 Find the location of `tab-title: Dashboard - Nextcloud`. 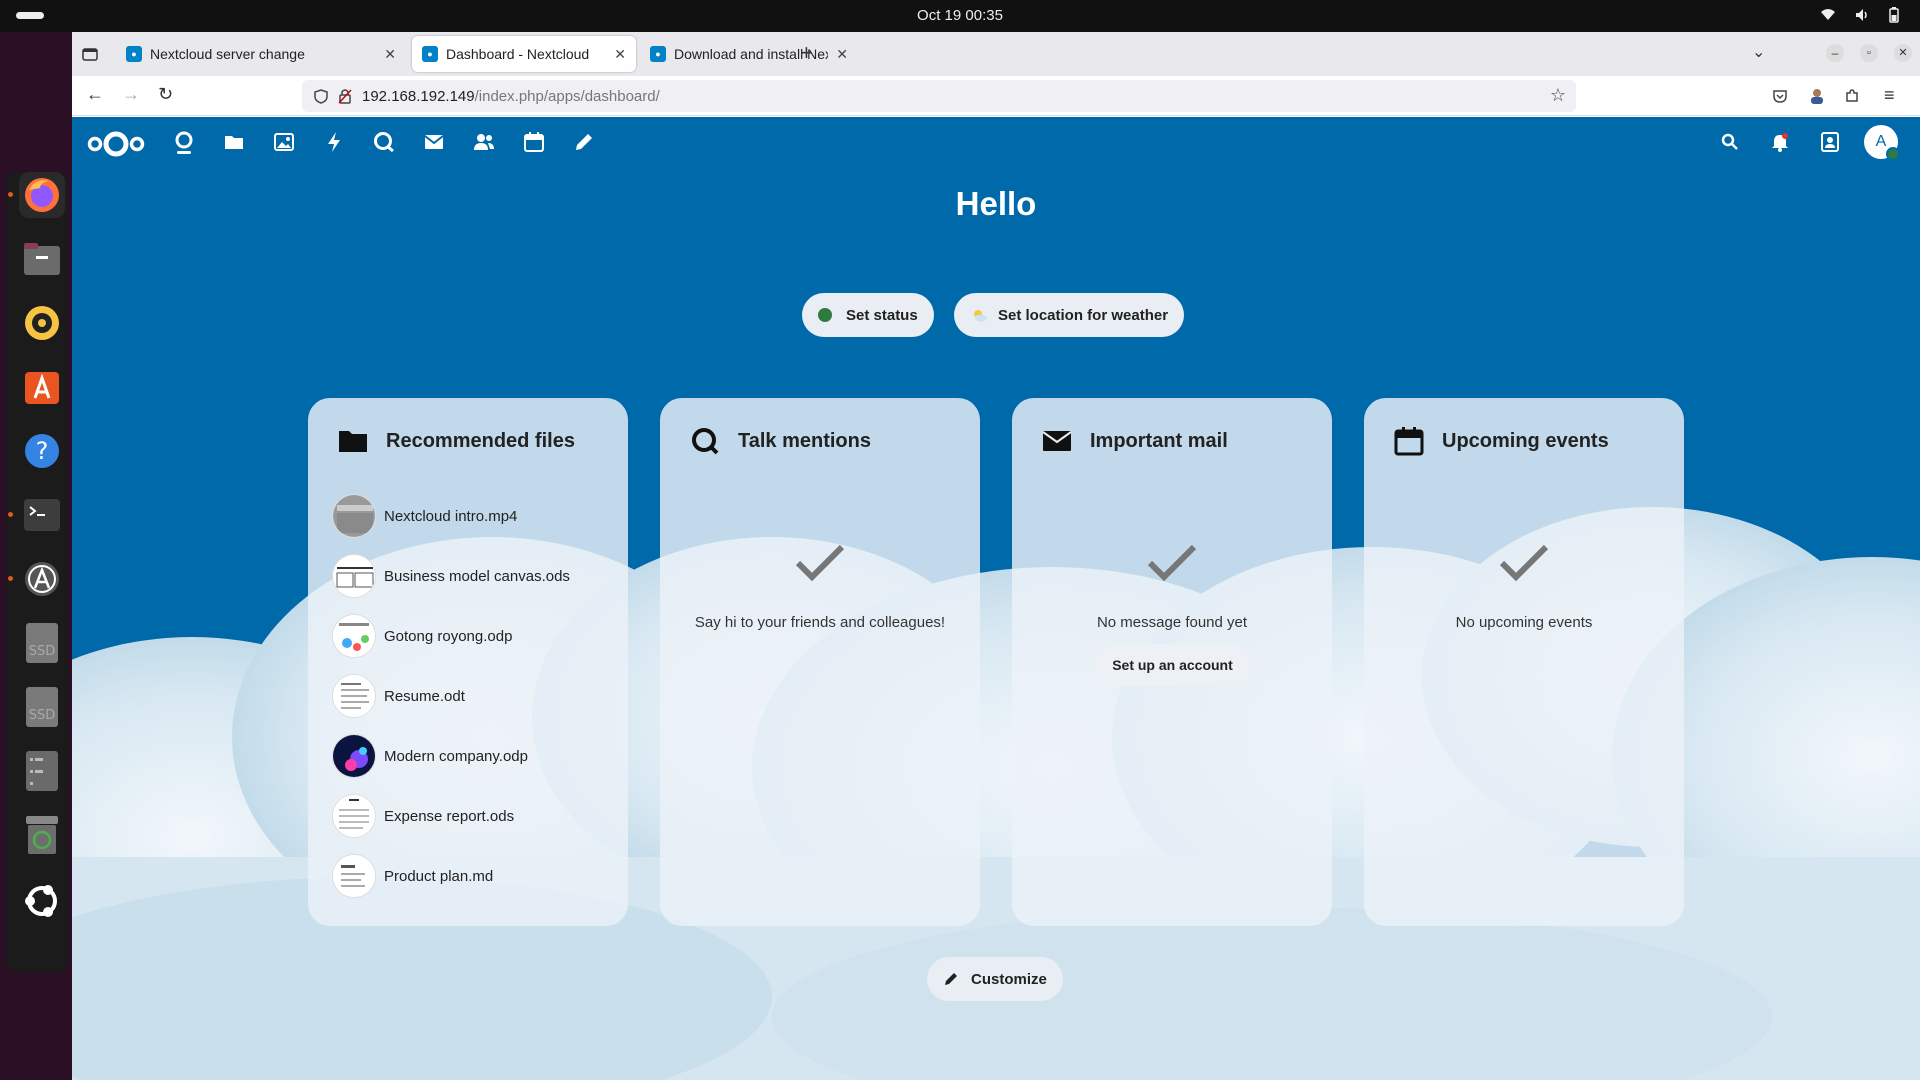

tab-title: Dashboard - Nextcloud is located at coordinates (518, 54).